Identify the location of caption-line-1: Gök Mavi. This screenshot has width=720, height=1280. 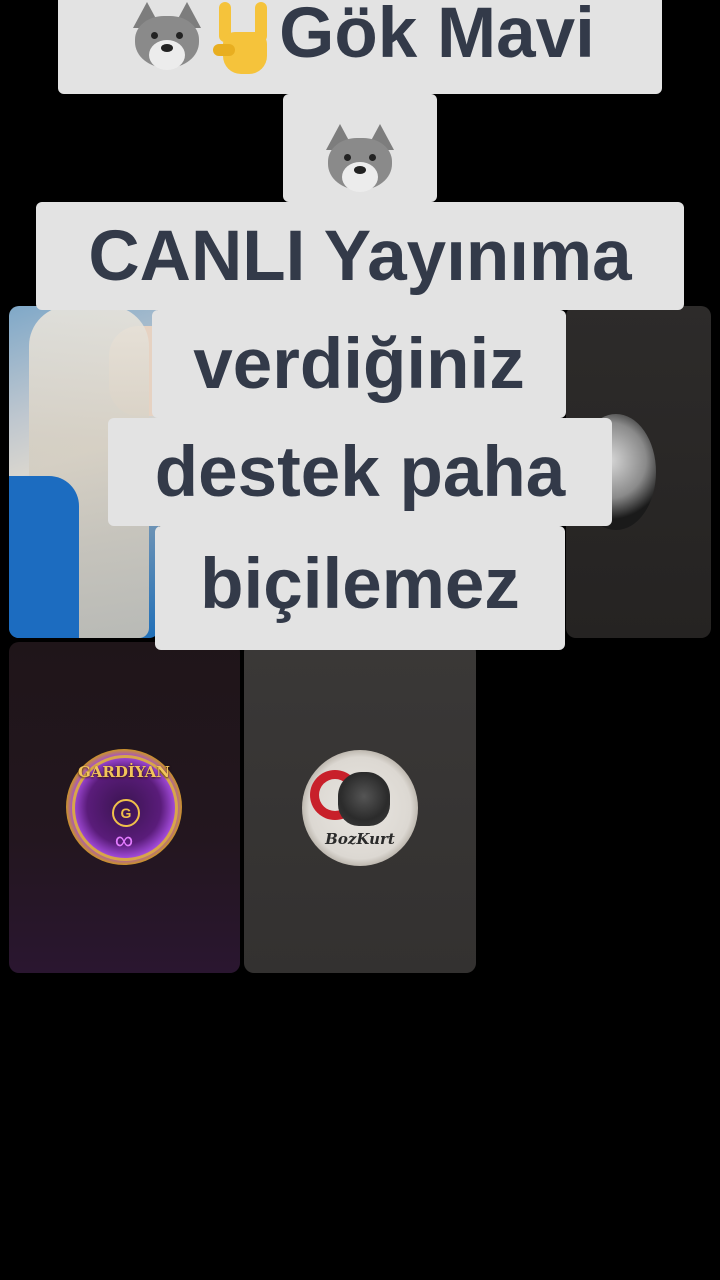
(360, 47).